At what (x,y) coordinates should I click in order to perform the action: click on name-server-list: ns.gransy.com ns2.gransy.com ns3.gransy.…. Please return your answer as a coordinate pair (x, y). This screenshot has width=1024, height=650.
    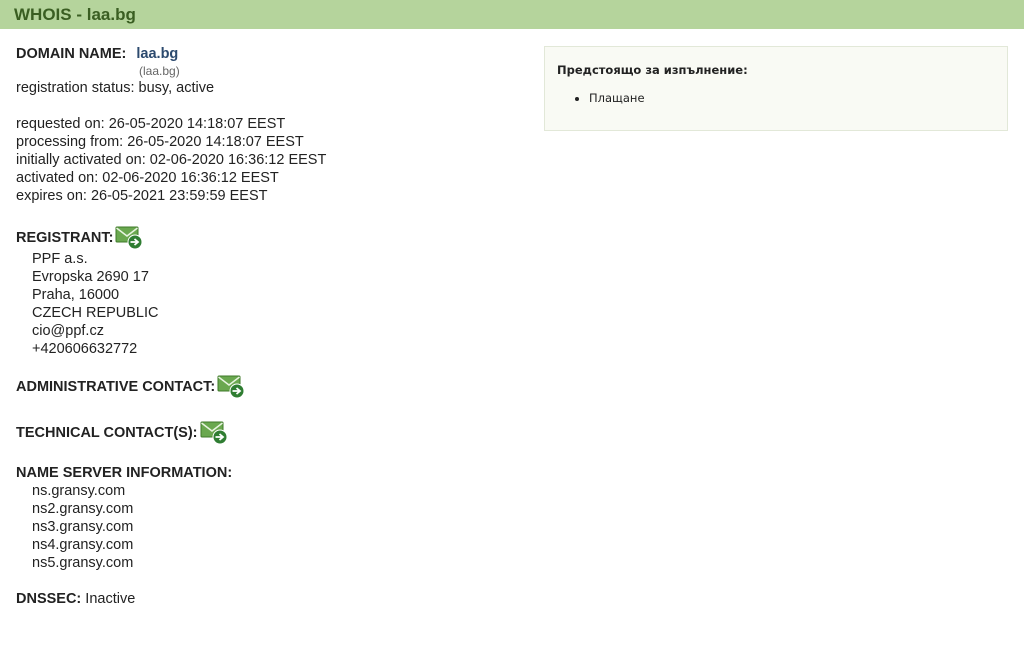
    Looking at the image, I should click on (274, 527).